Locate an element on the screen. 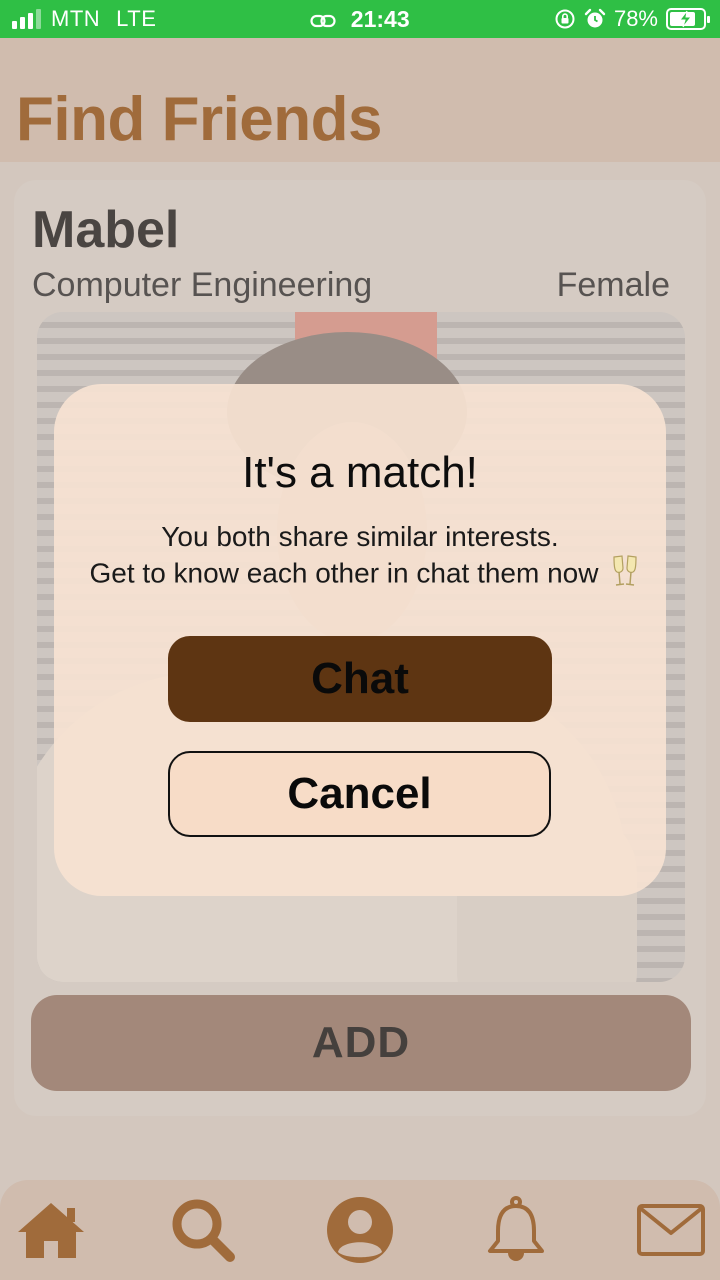 This screenshot has width=720, height=1280. nav-home is located at coordinates (51, 1230).